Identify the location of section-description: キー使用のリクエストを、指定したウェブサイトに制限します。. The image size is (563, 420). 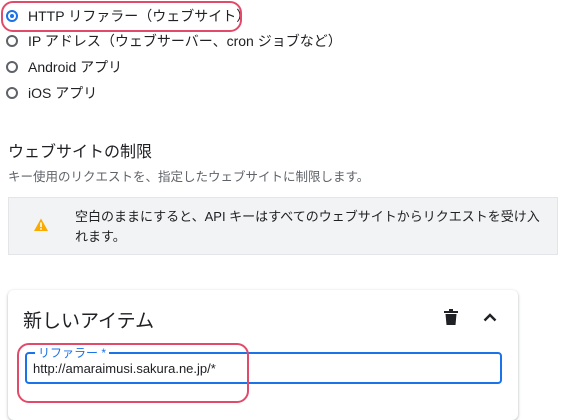
(189, 177).